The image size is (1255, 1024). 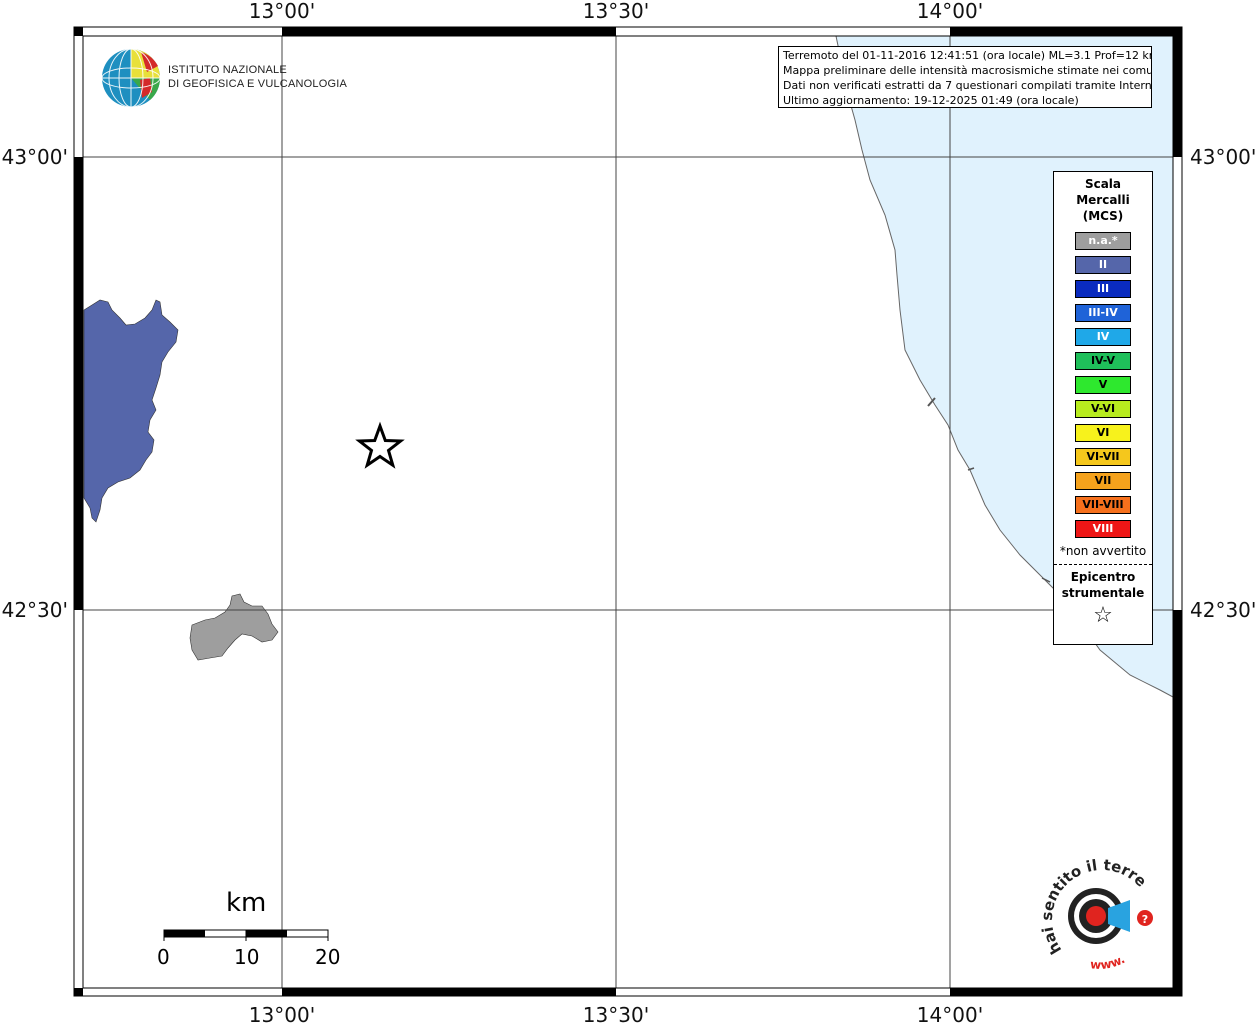 I want to click on scale-tick-10: 10, so click(x=247, y=957).